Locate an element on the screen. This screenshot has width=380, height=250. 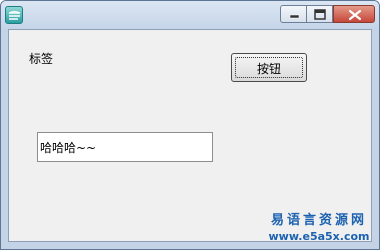
minimize-button is located at coordinates (293, 14).